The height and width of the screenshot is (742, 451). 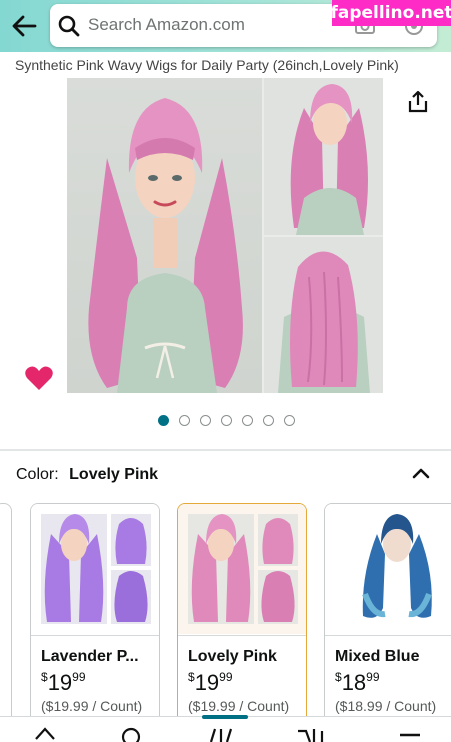 I want to click on color-swatch-mixed-blue: Mixed Blue $1899 ($18.99 / Count), so click(x=387, y=622).